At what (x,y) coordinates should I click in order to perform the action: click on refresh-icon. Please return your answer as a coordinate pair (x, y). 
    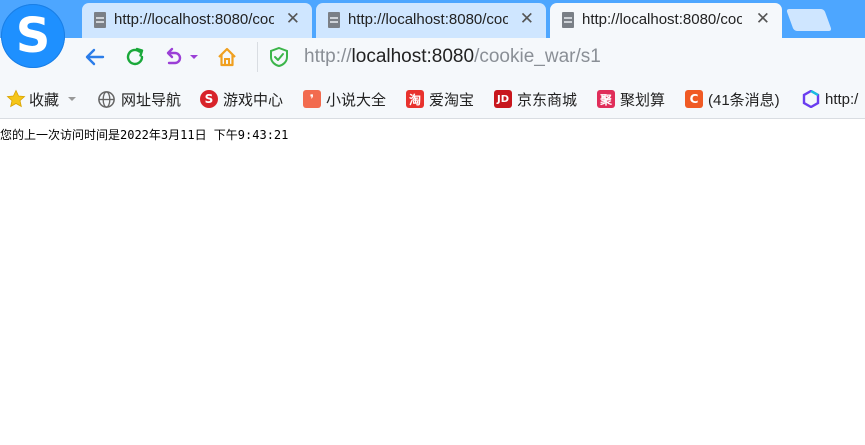
    Looking at the image, I should click on (135, 56).